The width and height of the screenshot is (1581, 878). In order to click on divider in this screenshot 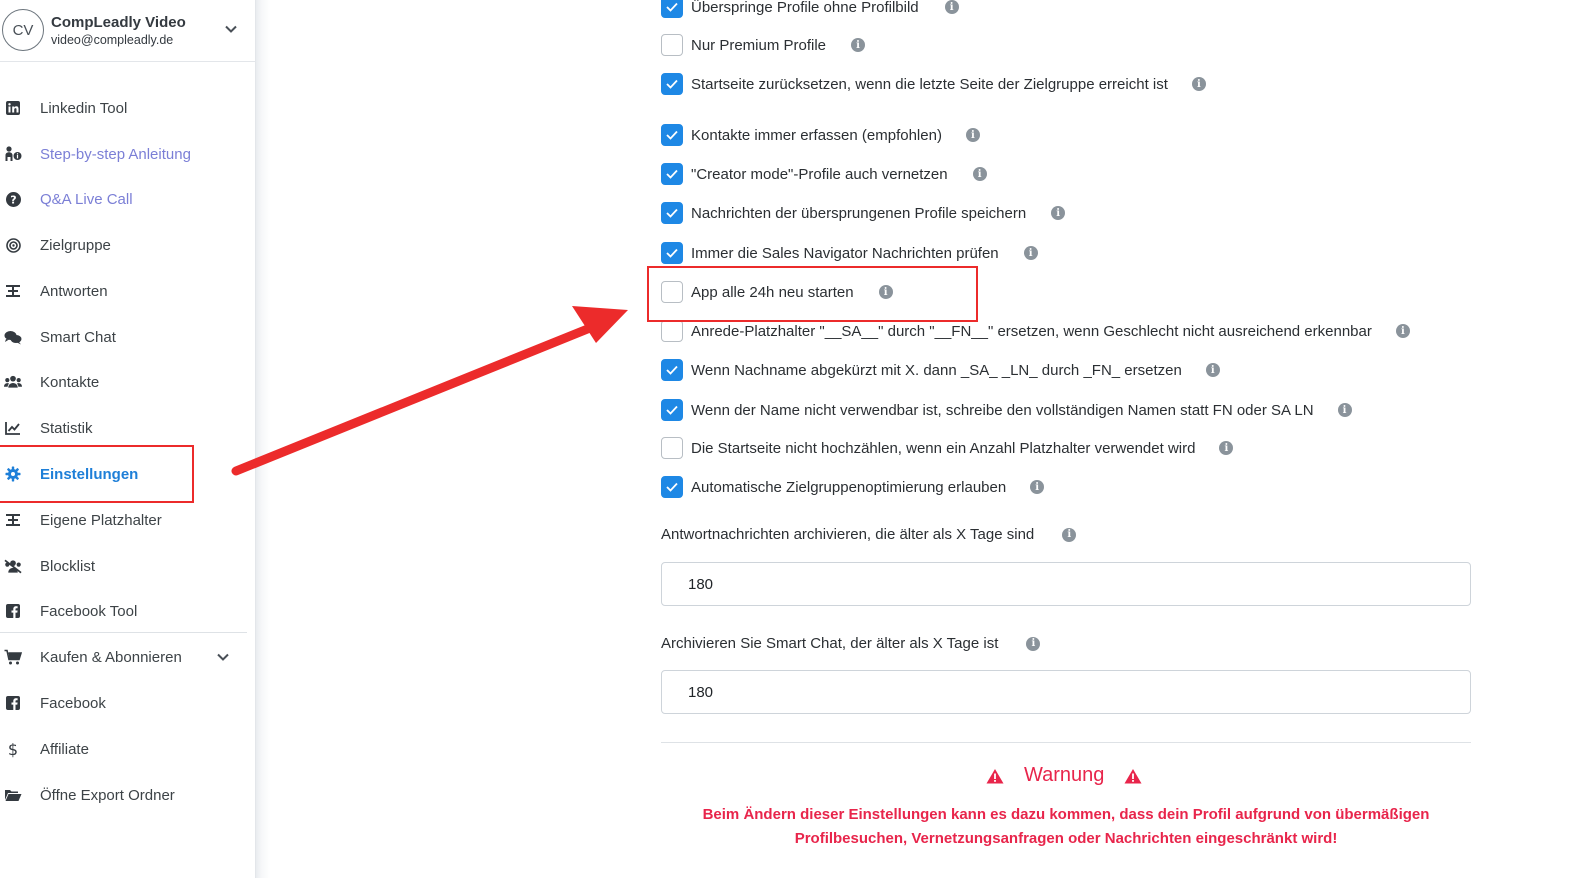, I will do `click(1066, 742)`.